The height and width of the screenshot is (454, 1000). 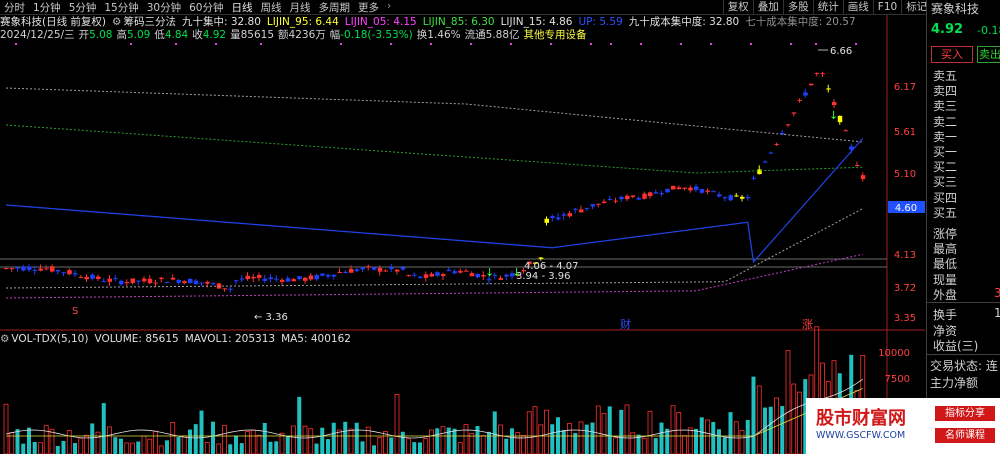 I want to click on toolbar-button-3: 统计, so click(x=827, y=7).